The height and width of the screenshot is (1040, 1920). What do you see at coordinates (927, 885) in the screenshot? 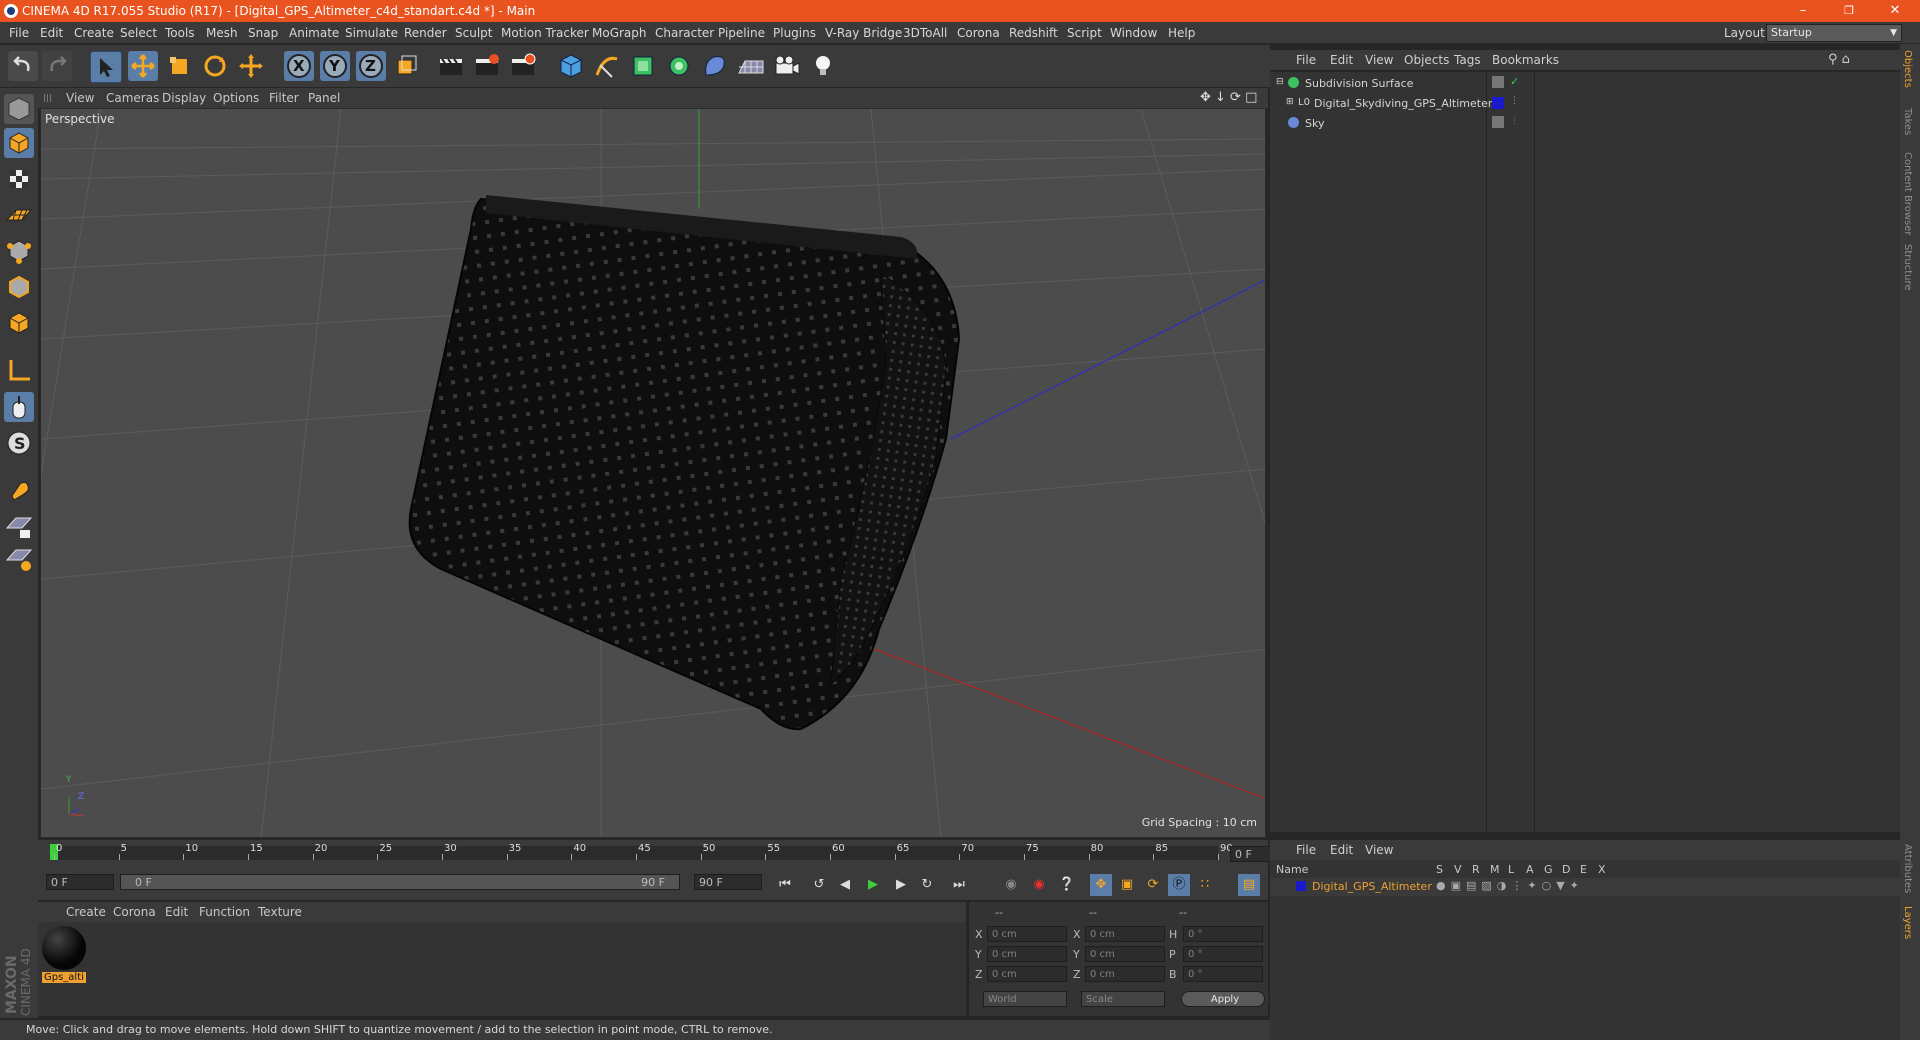
I see `next-key-icon: ↻` at bounding box center [927, 885].